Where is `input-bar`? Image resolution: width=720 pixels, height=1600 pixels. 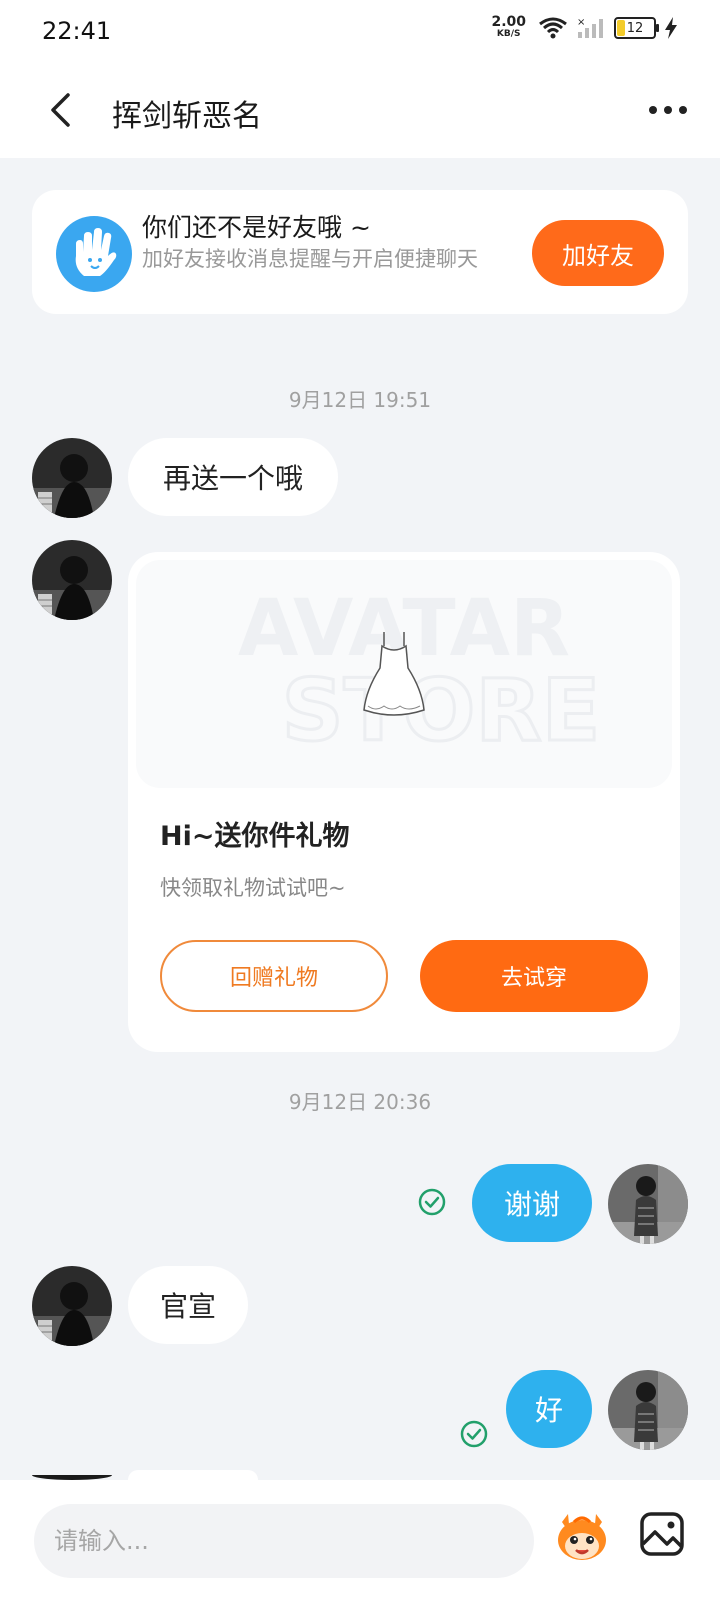
input-bar is located at coordinates (360, 1540).